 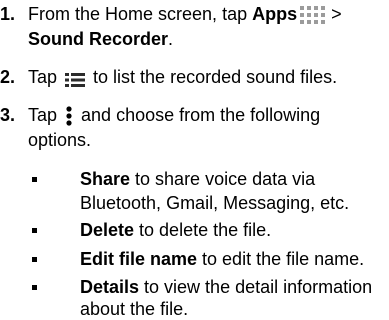 I want to click on list-icon, so click(x=75, y=79).